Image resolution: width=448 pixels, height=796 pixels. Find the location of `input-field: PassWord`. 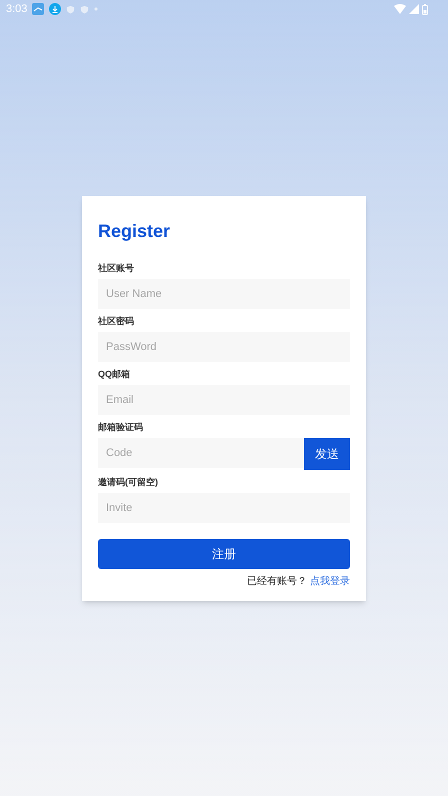

input-field: PassWord is located at coordinates (224, 347).